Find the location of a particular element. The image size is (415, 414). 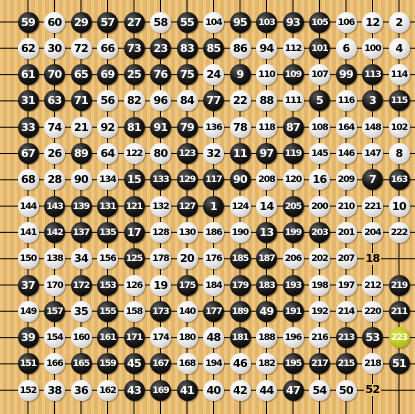

white-stone: 36 is located at coordinates (81, 390).